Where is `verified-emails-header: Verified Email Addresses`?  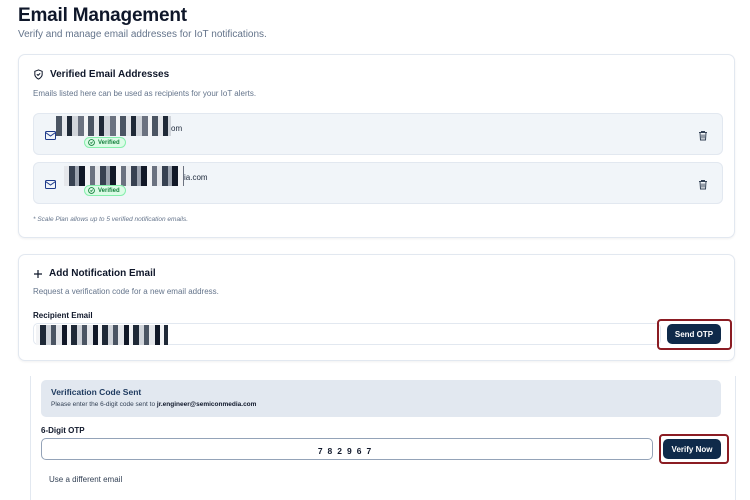
verified-emails-header: Verified Email Addresses is located at coordinates (101, 74).